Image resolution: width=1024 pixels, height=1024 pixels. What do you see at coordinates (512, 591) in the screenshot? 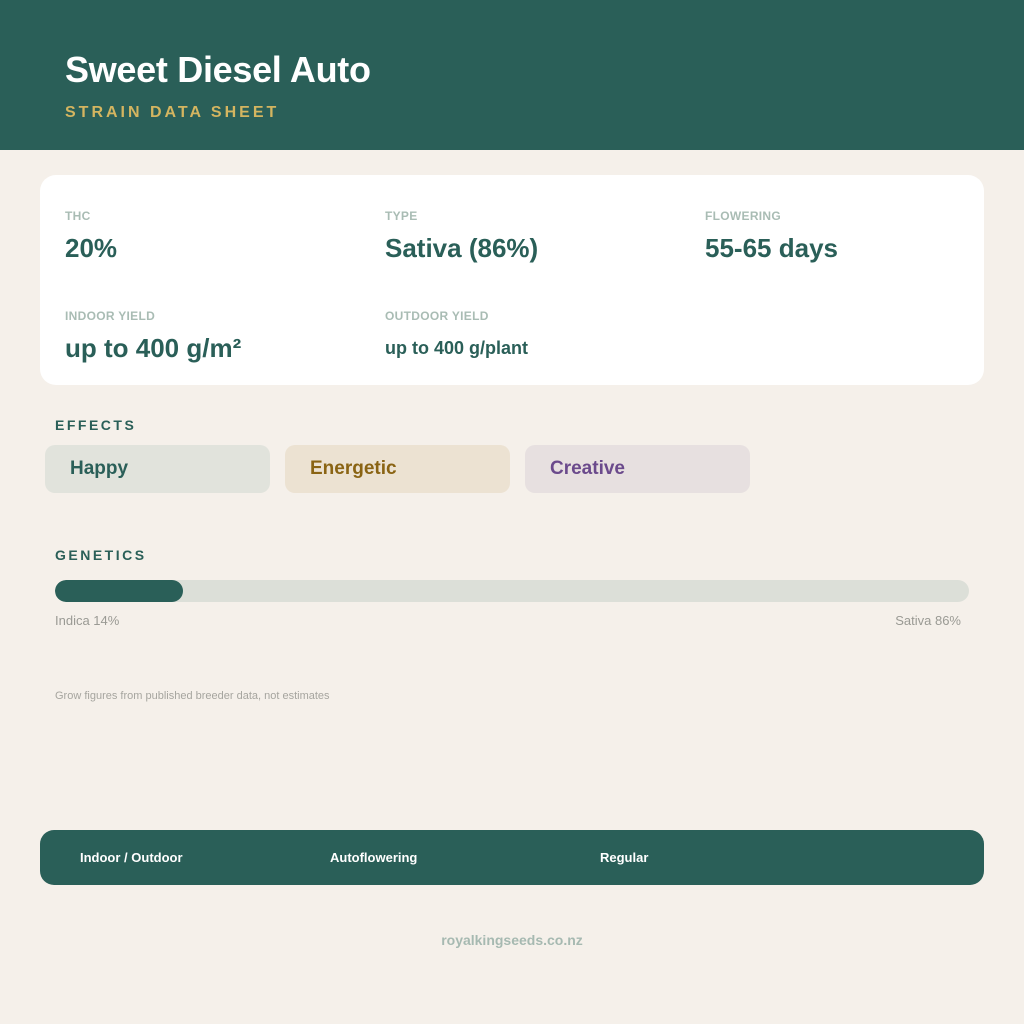
I see `genetics-bar` at bounding box center [512, 591].